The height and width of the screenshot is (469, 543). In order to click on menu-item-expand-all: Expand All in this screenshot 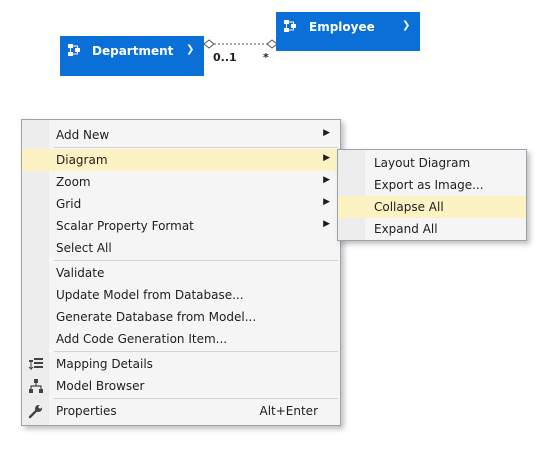, I will do `click(432, 229)`.